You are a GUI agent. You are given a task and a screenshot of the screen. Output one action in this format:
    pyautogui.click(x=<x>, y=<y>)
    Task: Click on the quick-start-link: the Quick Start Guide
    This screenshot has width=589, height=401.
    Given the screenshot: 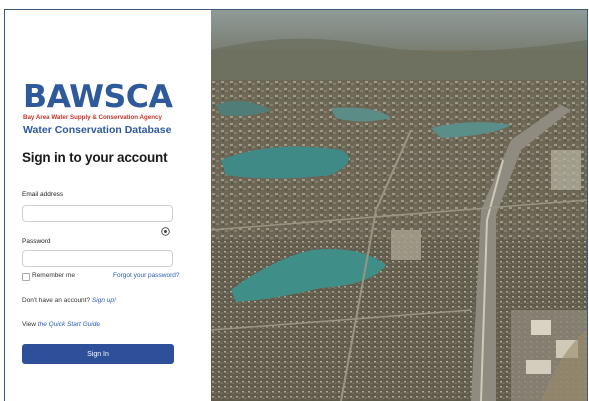 What is the action you would take?
    pyautogui.click(x=69, y=324)
    